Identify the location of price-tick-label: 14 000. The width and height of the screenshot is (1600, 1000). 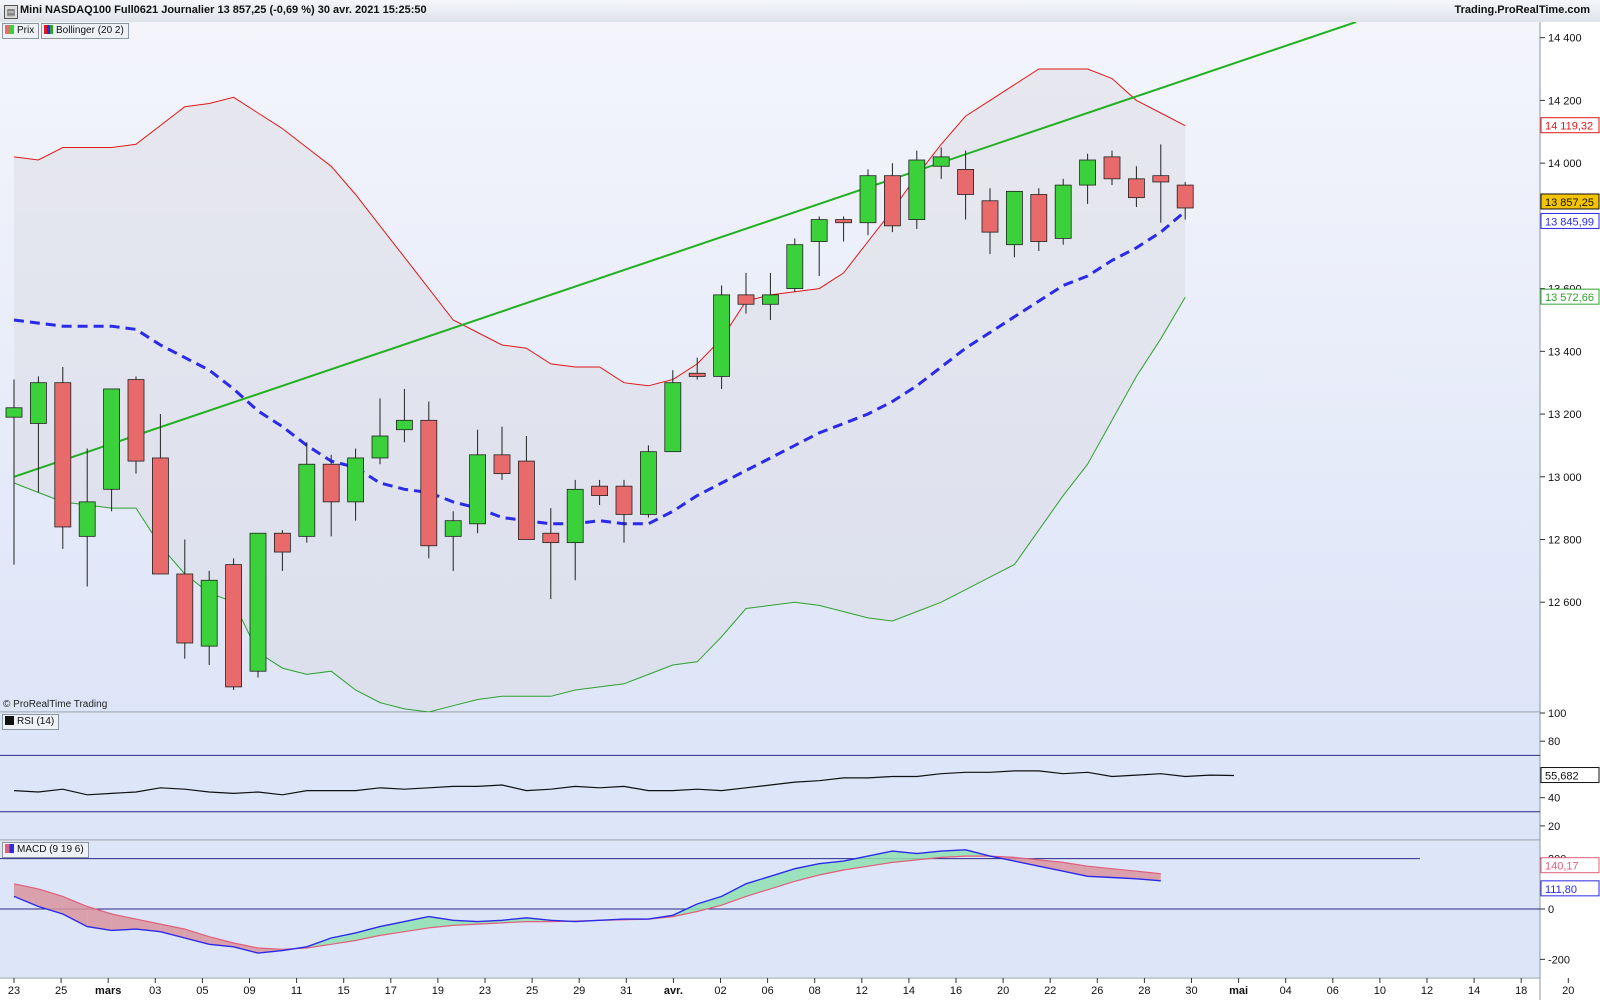
(1565, 164).